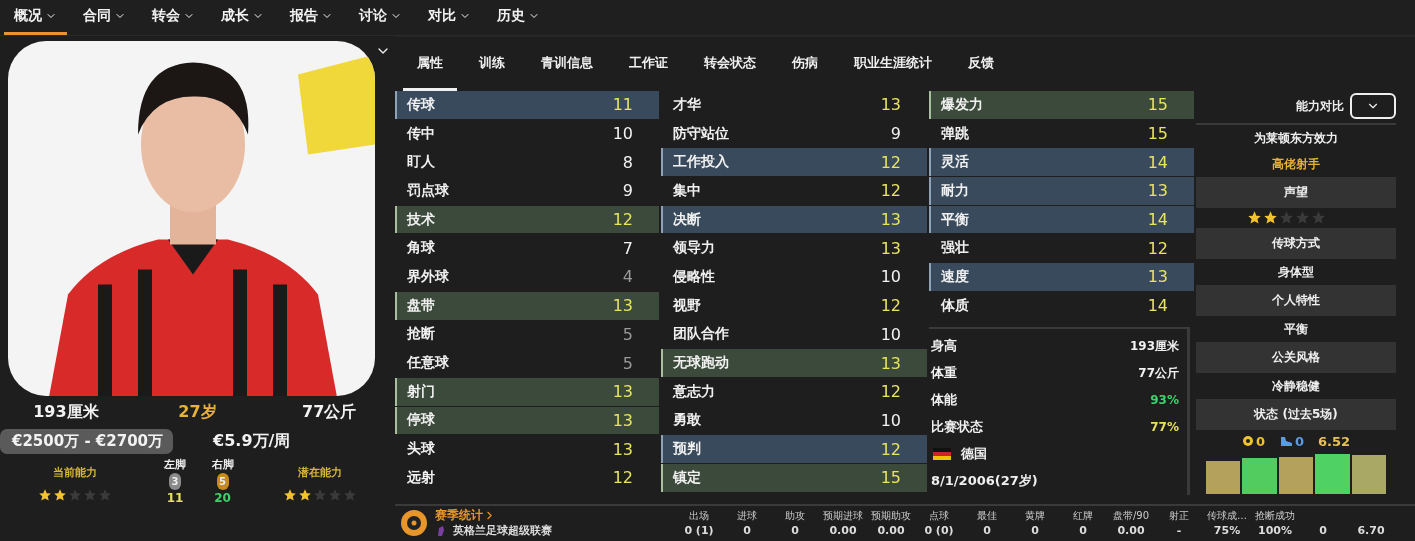 This screenshot has width=1415, height=541. Describe the element at coordinates (1296, 357) in the screenshot. I see `section-heading: 公关风格` at that location.